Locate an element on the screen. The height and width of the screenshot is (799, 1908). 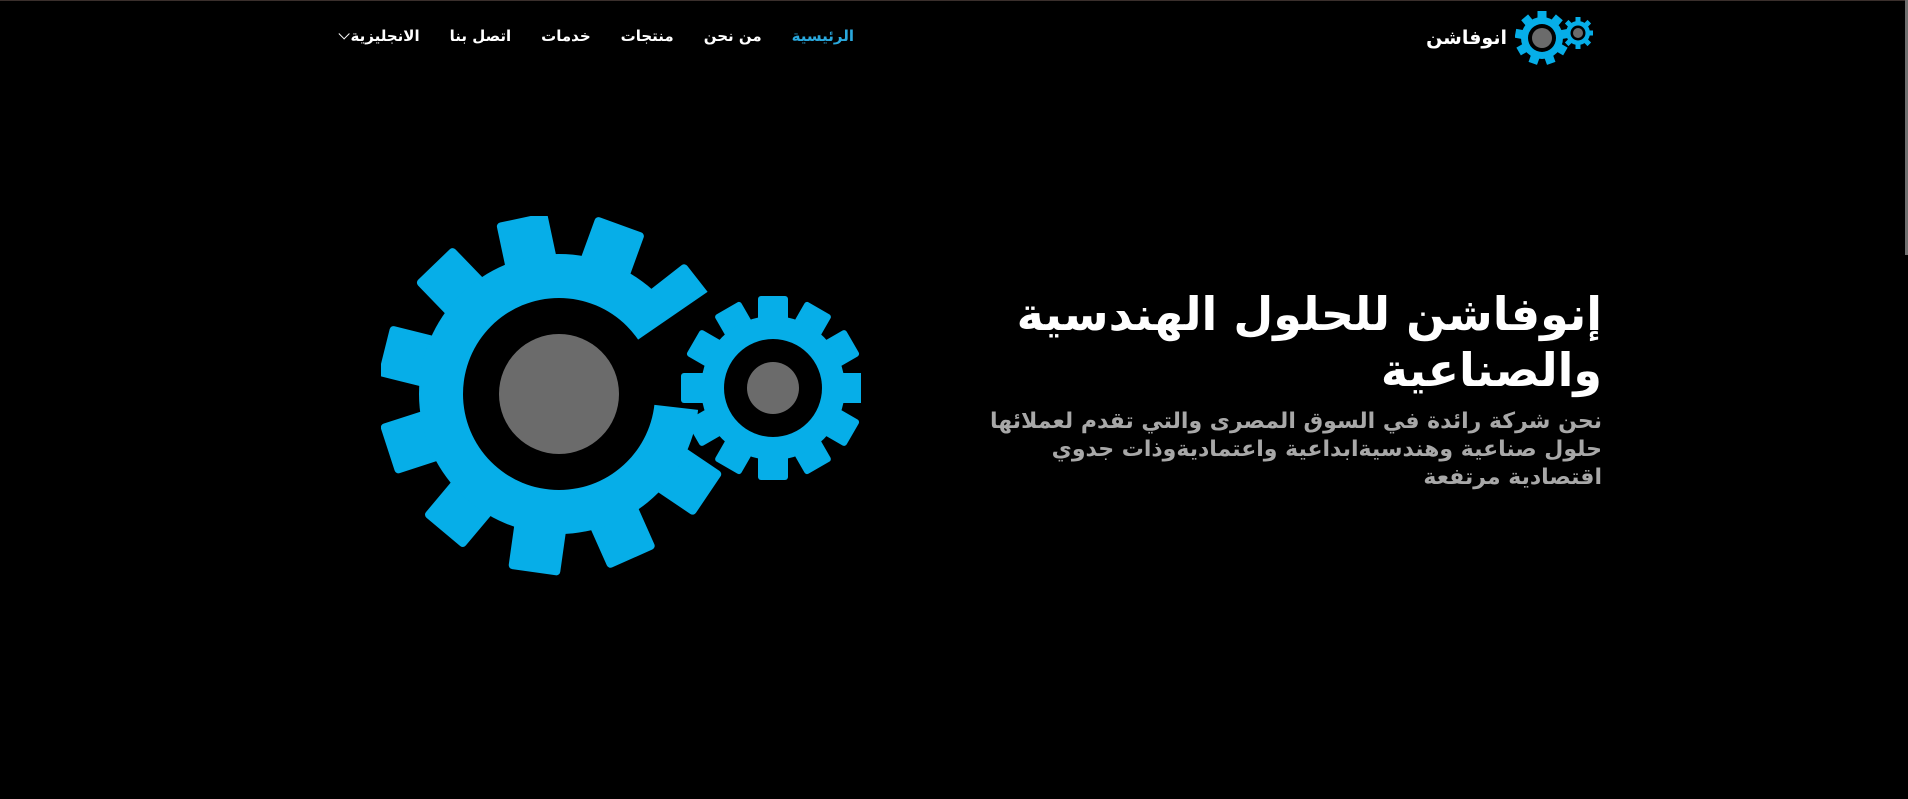
nav-item-products: منتجات is located at coordinates (647, 36).